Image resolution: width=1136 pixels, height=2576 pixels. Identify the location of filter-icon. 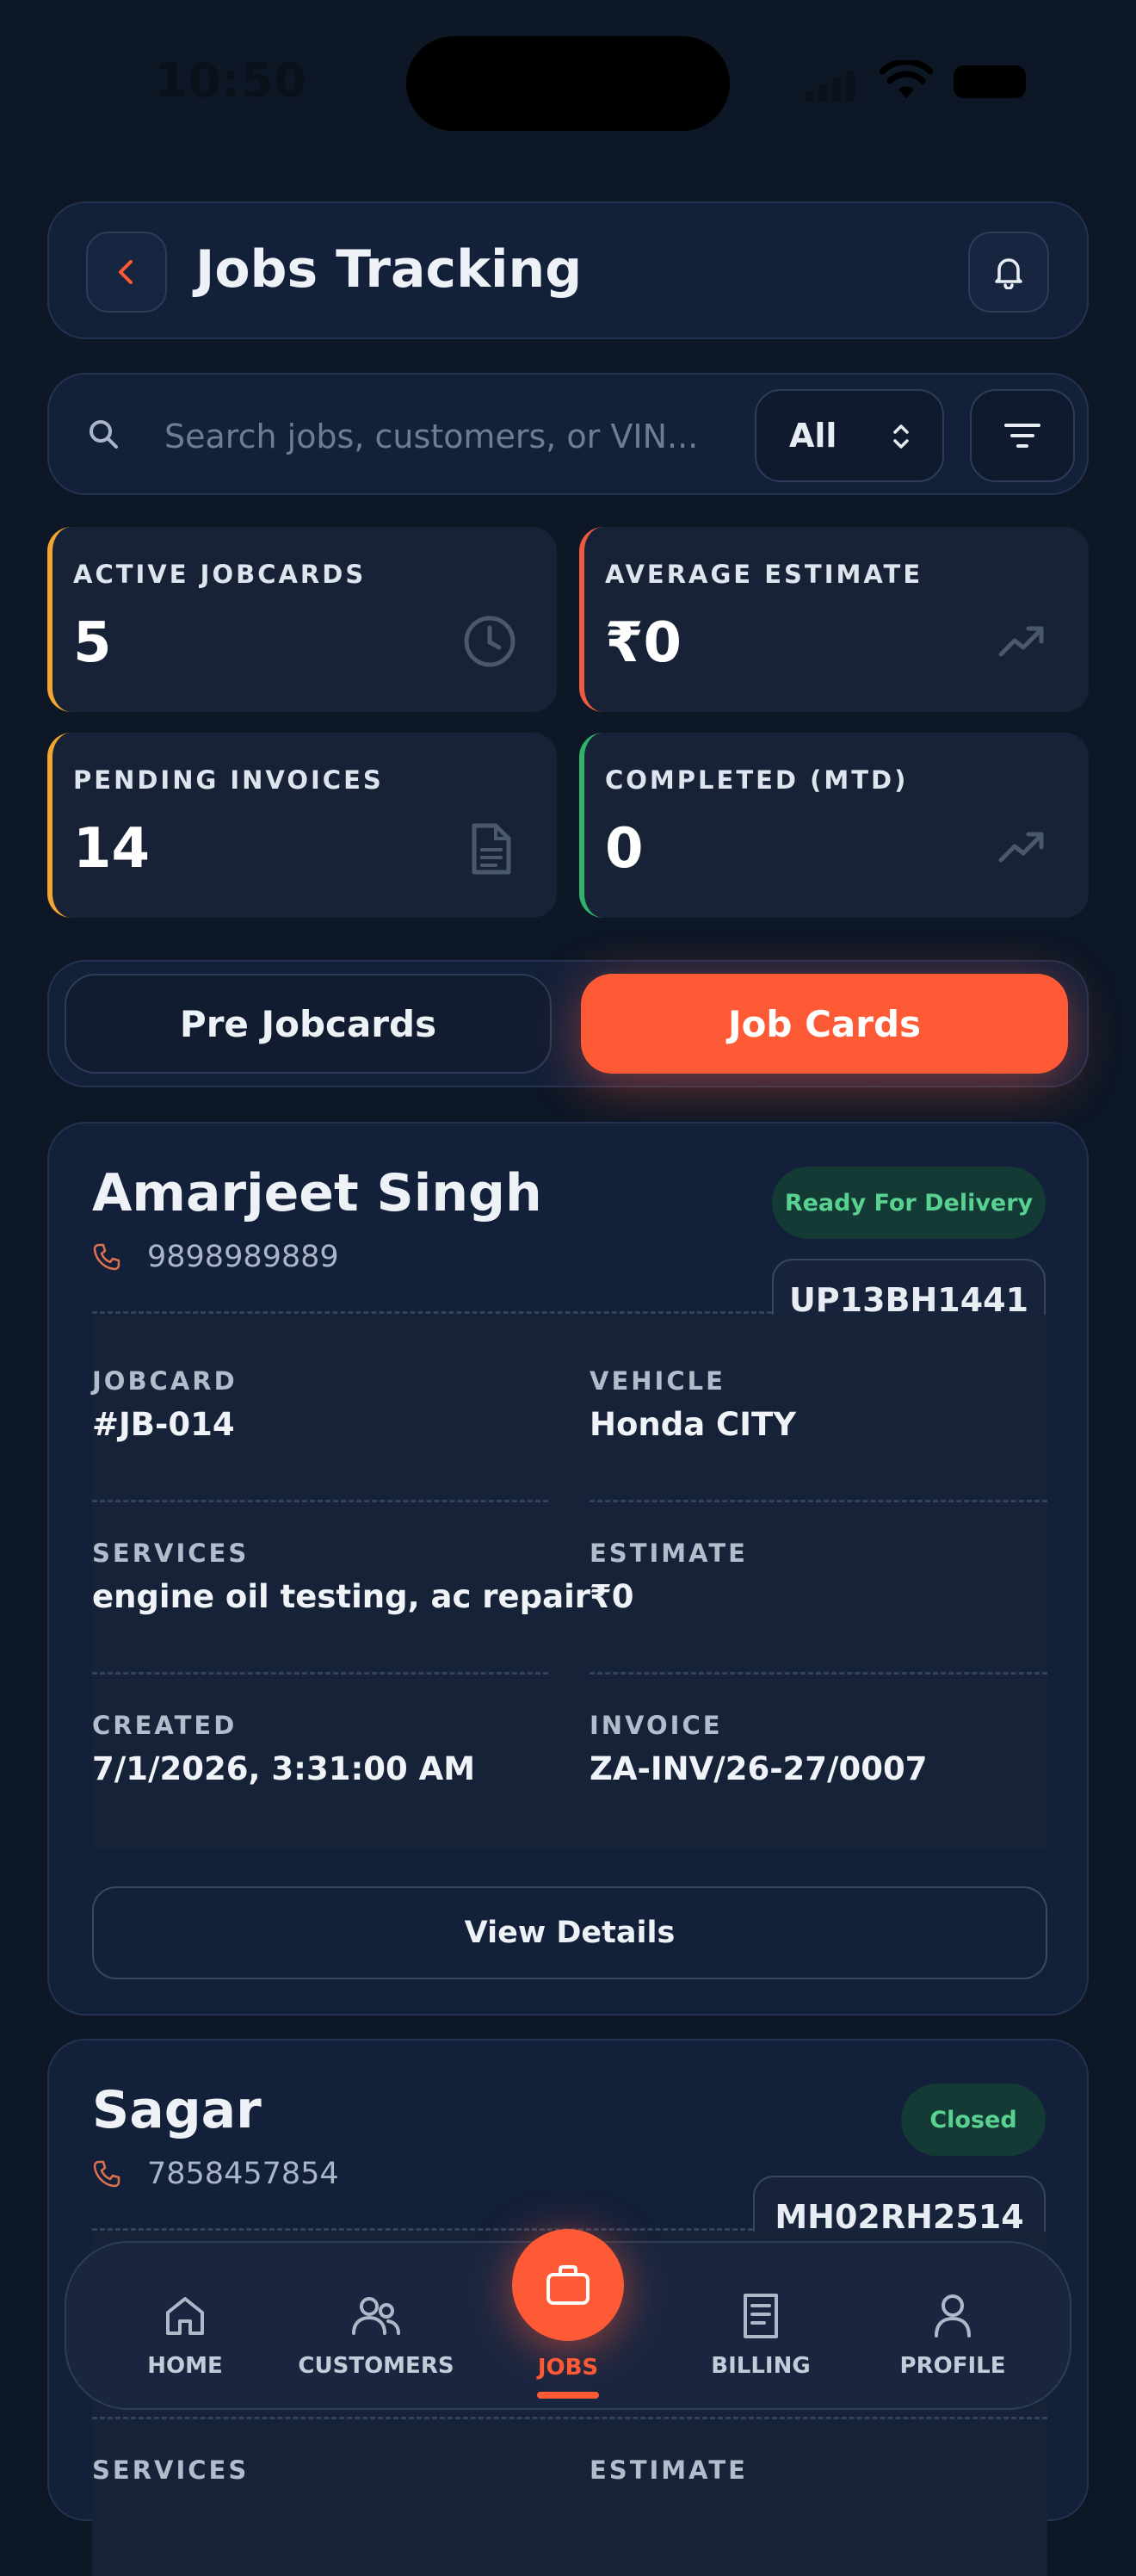
(1022, 436).